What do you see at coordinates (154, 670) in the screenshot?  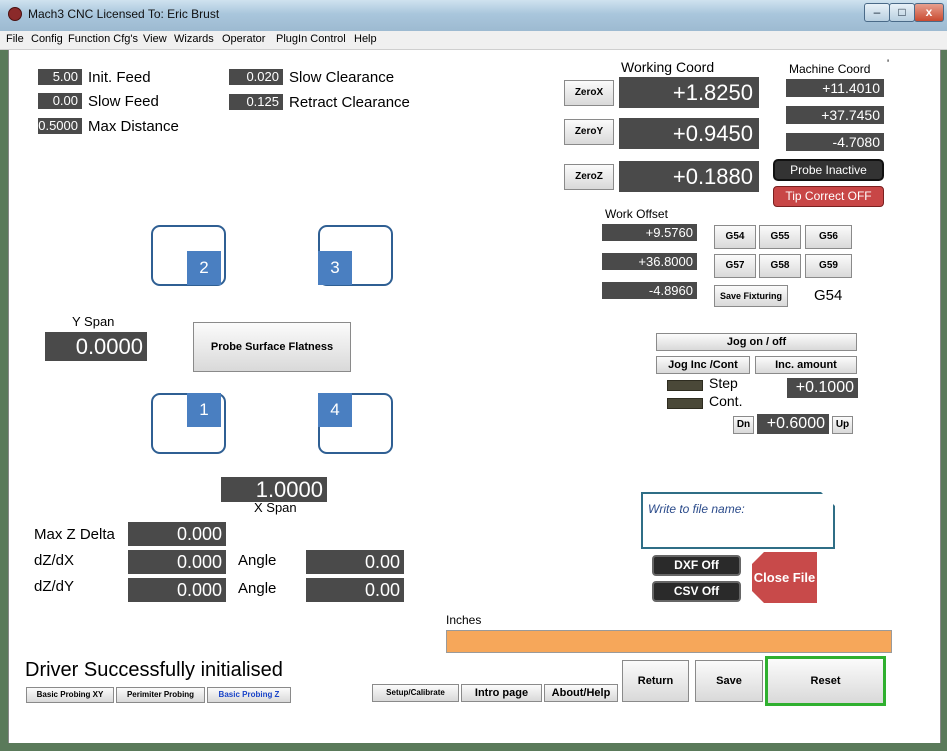 I see `status-message: Driver Successfully initialised` at bounding box center [154, 670].